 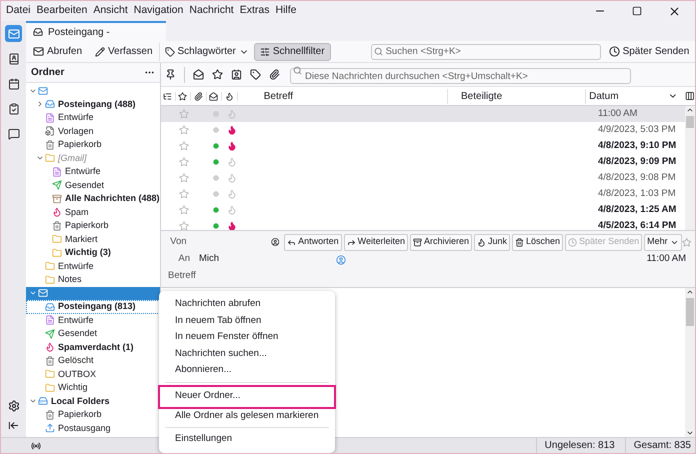 What do you see at coordinates (247, 439) in the screenshot?
I see `menu-item: Einstellungen` at bounding box center [247, 439].